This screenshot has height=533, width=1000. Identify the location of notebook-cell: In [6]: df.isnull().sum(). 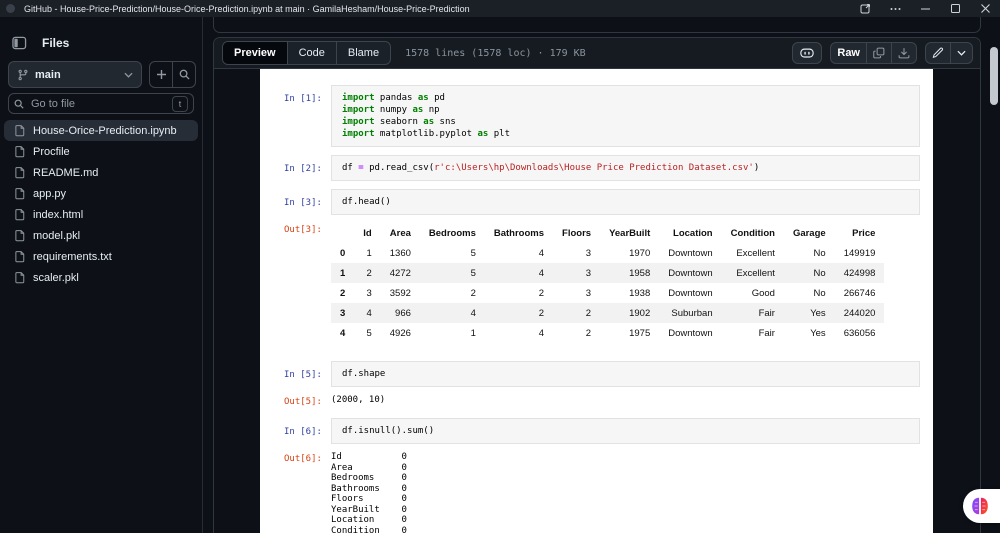
(596, 431).